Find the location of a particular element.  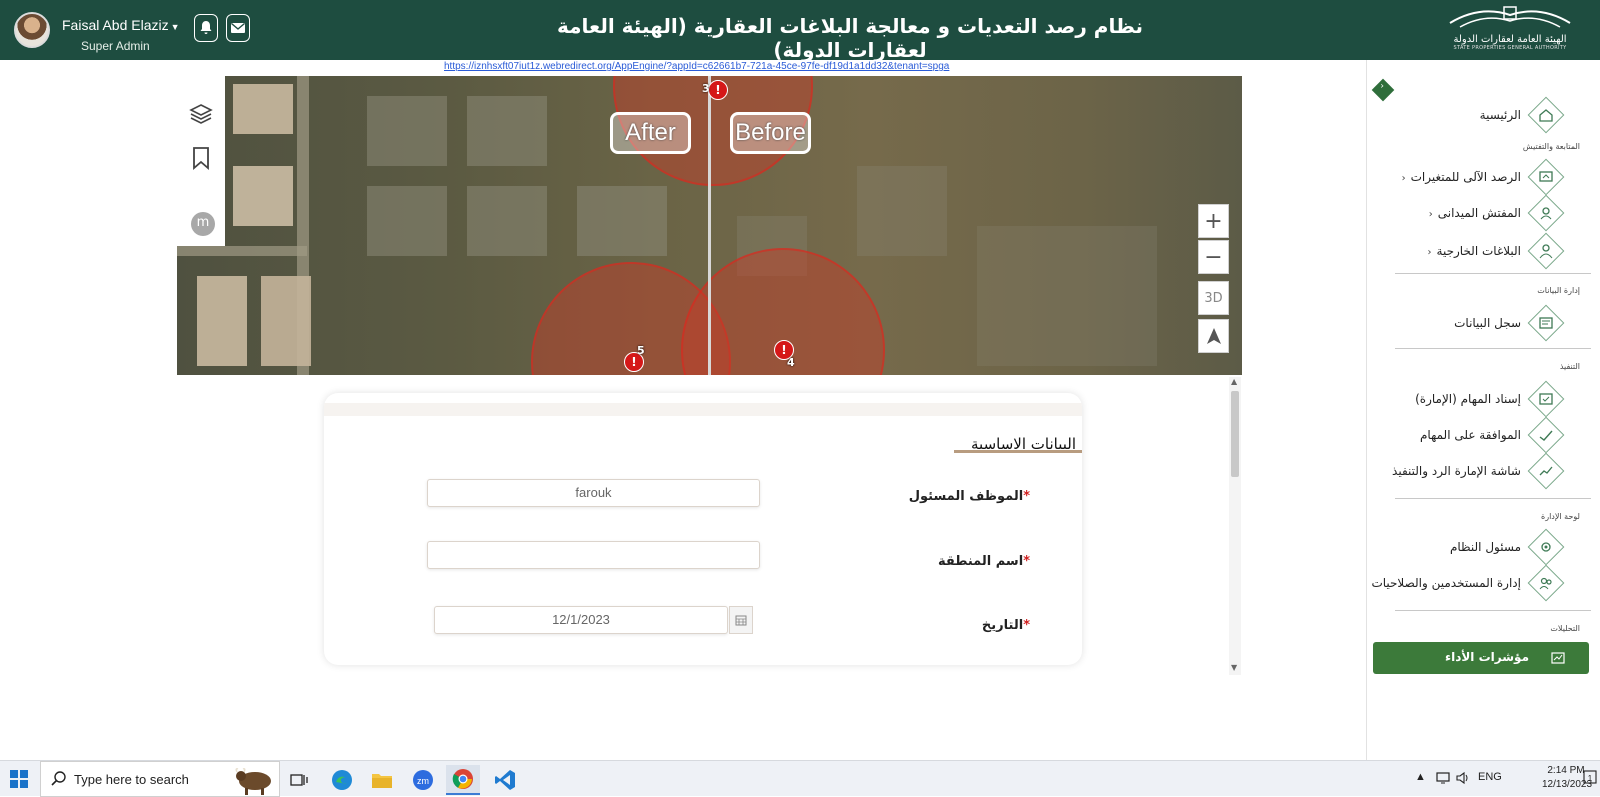

approve-icon is located at coordinates (1546, 435).